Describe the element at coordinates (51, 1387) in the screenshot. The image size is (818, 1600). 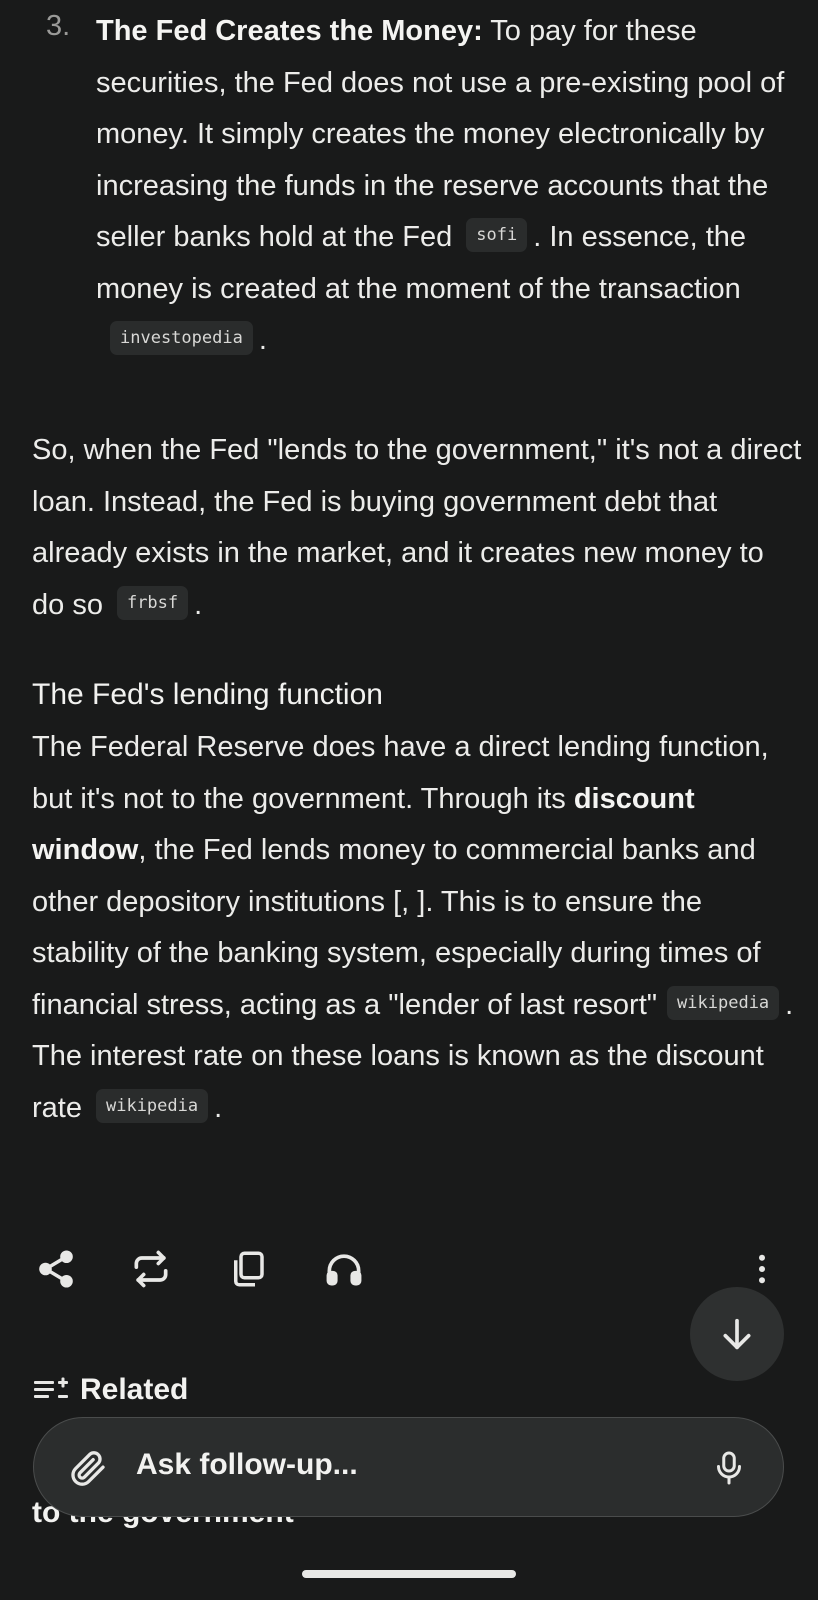
I see `related-list-icon` at that location.